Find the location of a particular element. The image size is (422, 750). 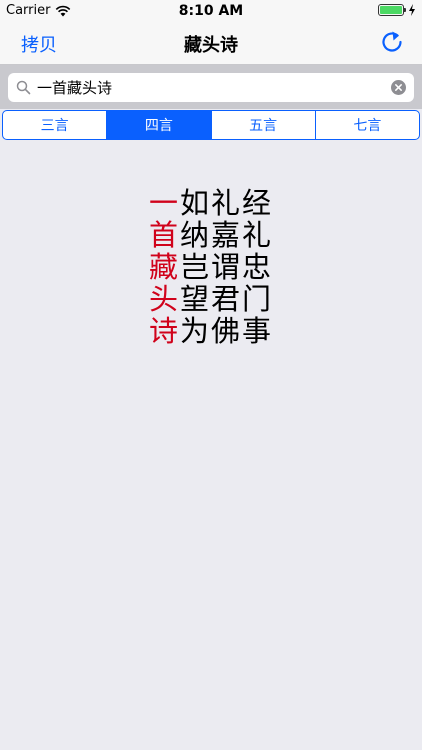

segment-three-char: 三言 is located at coordinates (55, 125).